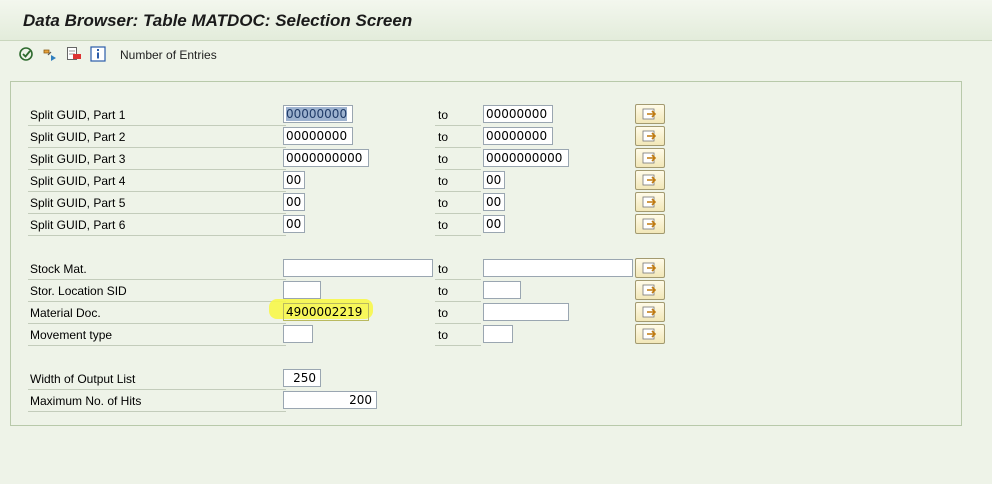 This screenshot has width=992, height=484. I want to click on width-of-output-row: Width of Output List 250, so click(486, 379).